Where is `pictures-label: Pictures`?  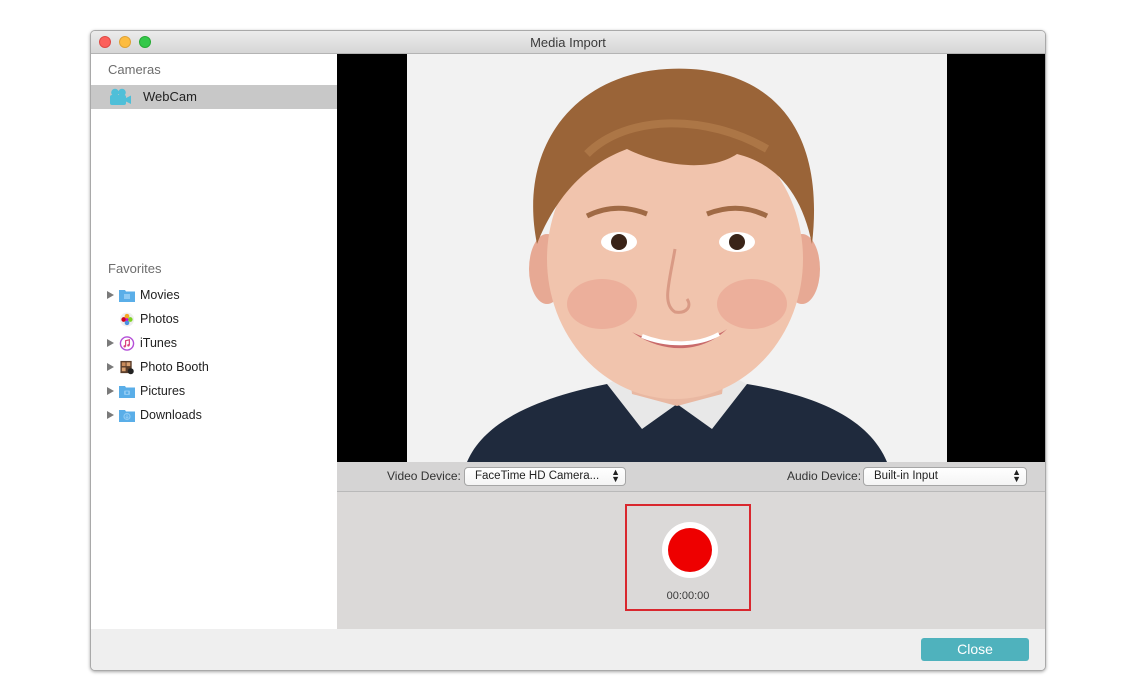 pictures-label: Pictures is located at coordinates (163, 391).